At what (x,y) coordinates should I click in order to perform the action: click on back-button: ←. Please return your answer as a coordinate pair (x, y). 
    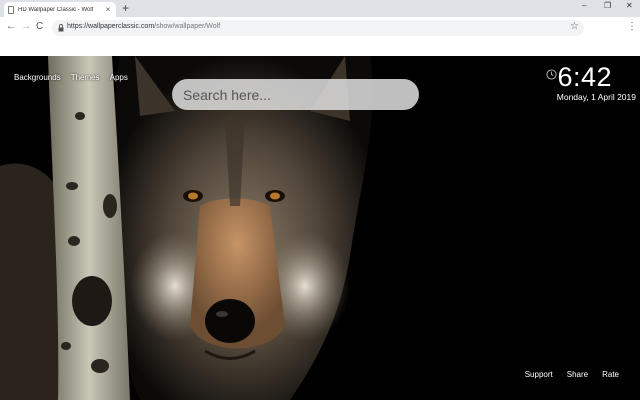
    Looking at the image, I should click on (11, 27).